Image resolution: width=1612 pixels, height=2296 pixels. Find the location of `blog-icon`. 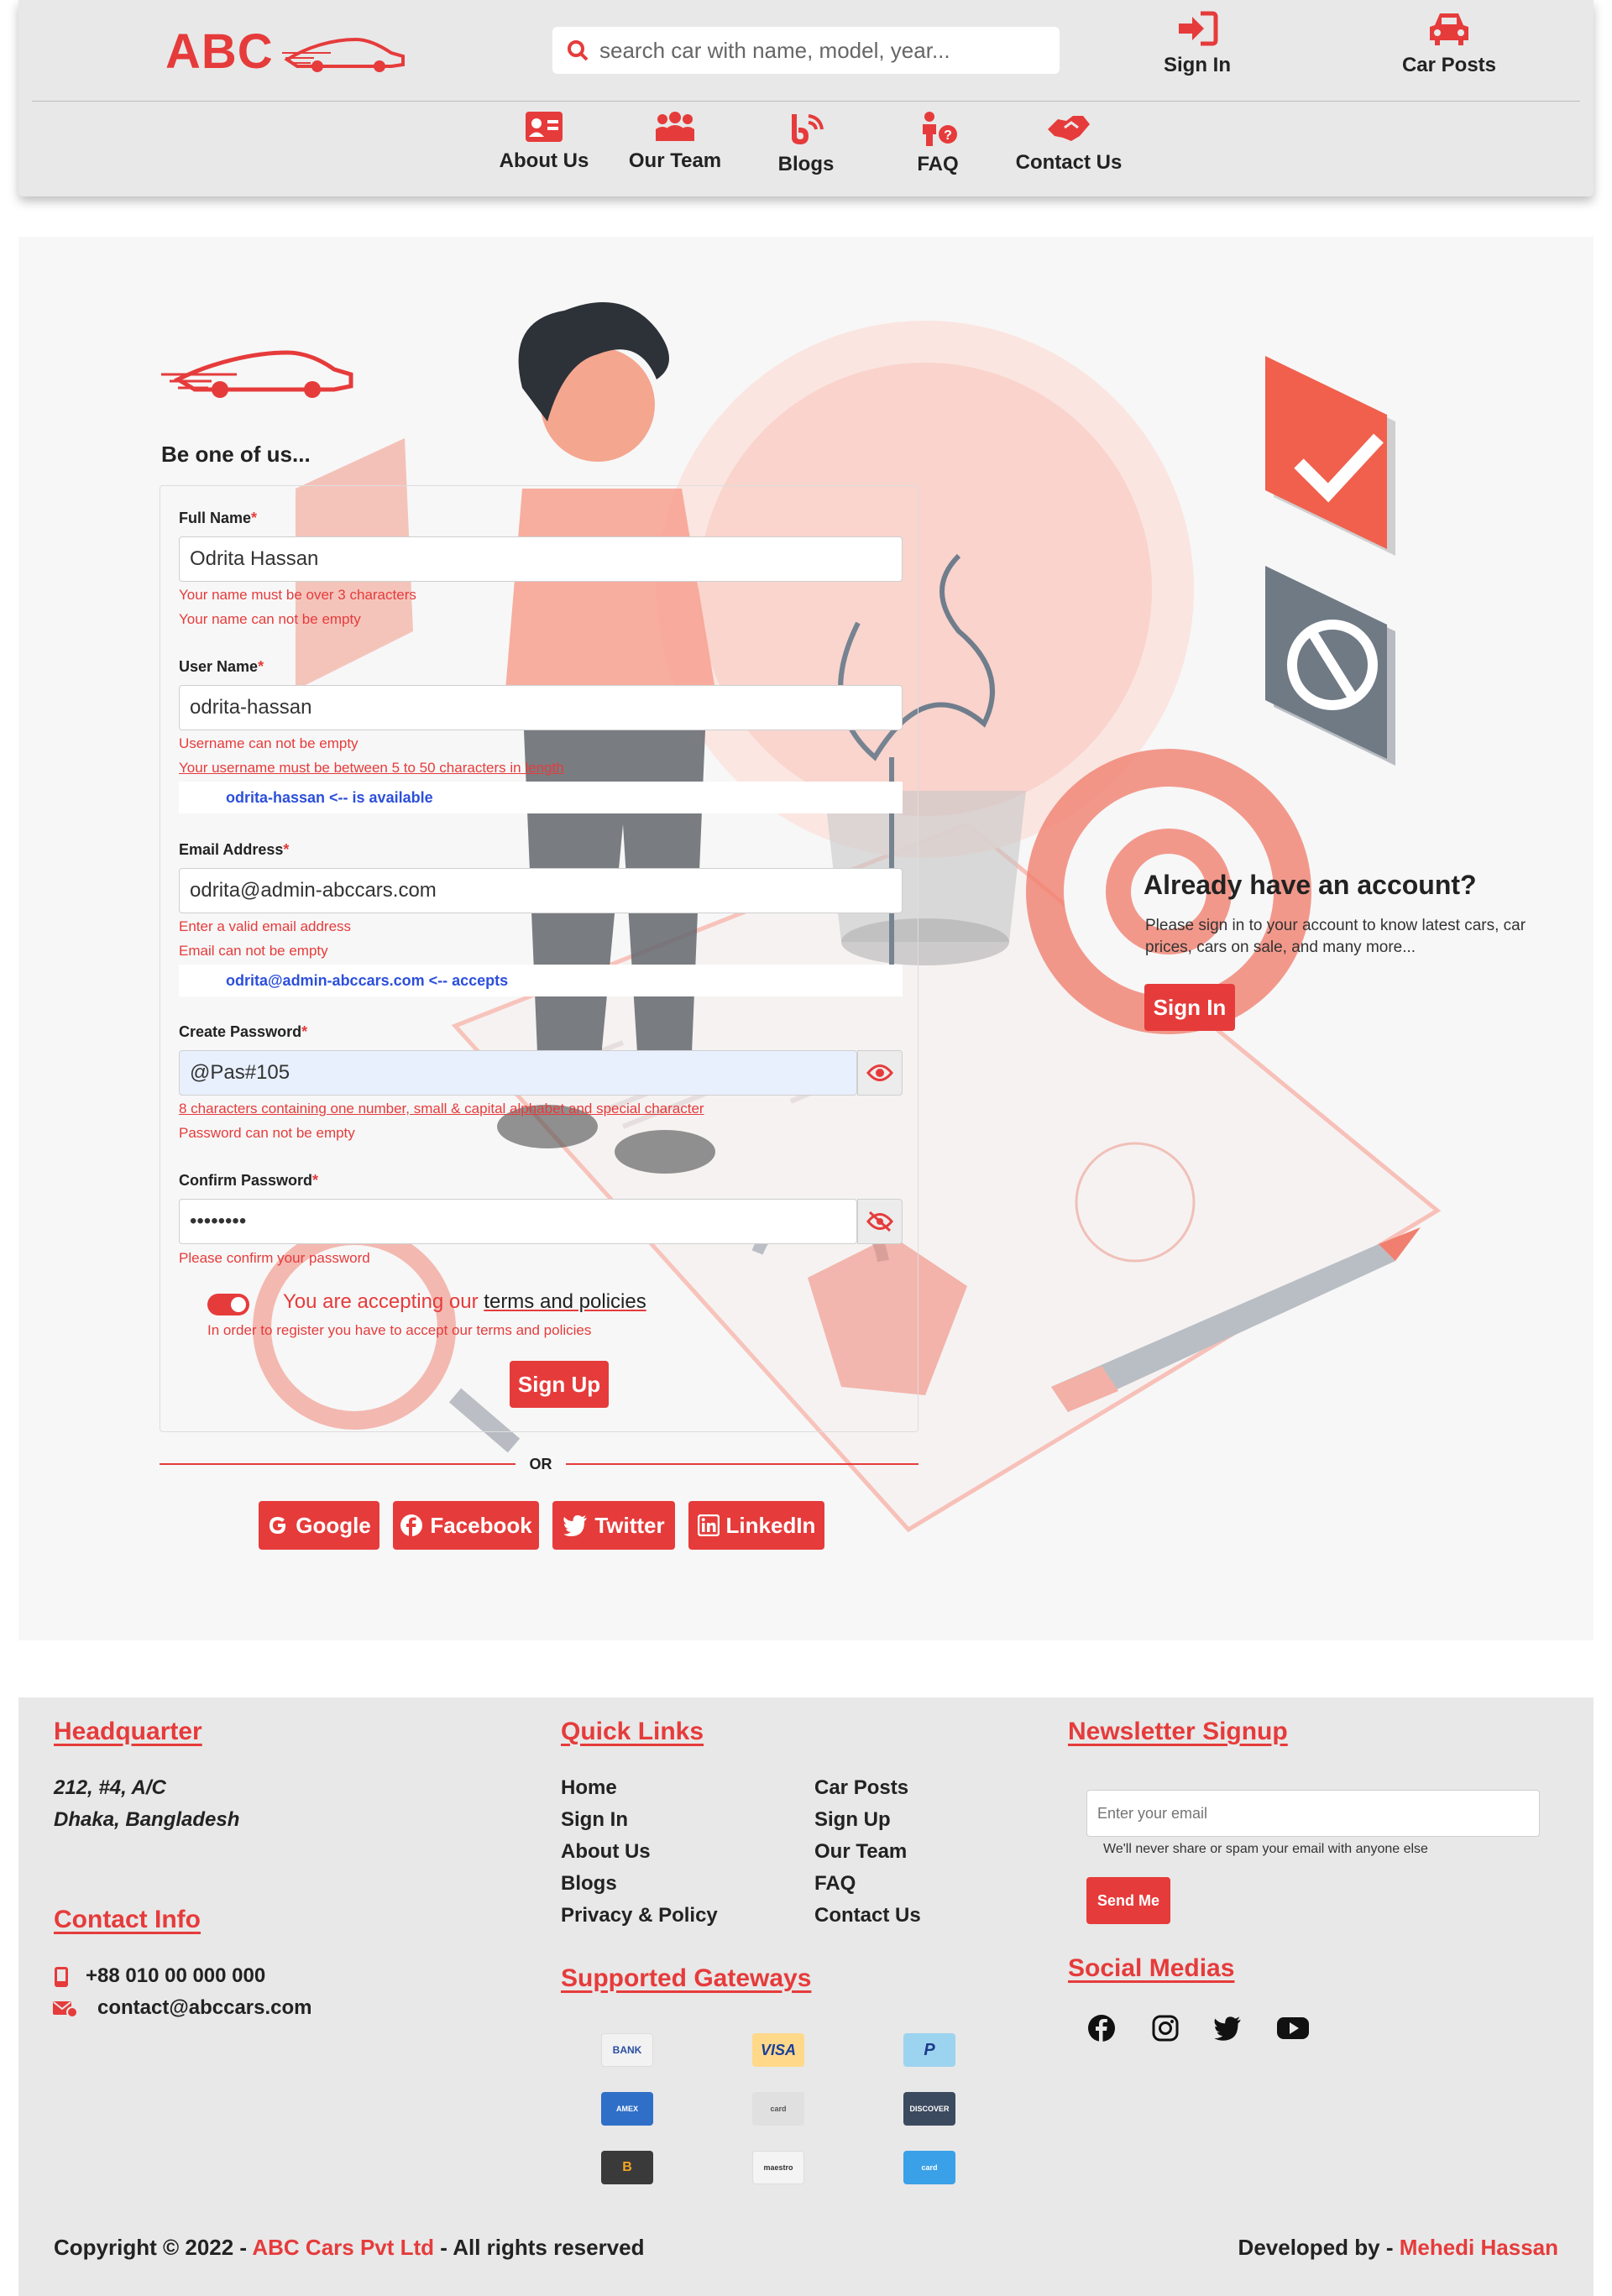

blog-icon is located at coordinates (808, 129).